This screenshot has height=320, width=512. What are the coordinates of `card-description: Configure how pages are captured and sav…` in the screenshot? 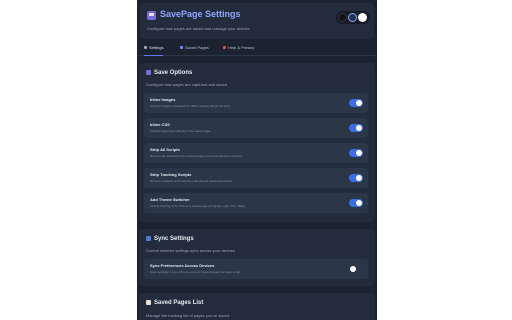 It's located at (186, 84).